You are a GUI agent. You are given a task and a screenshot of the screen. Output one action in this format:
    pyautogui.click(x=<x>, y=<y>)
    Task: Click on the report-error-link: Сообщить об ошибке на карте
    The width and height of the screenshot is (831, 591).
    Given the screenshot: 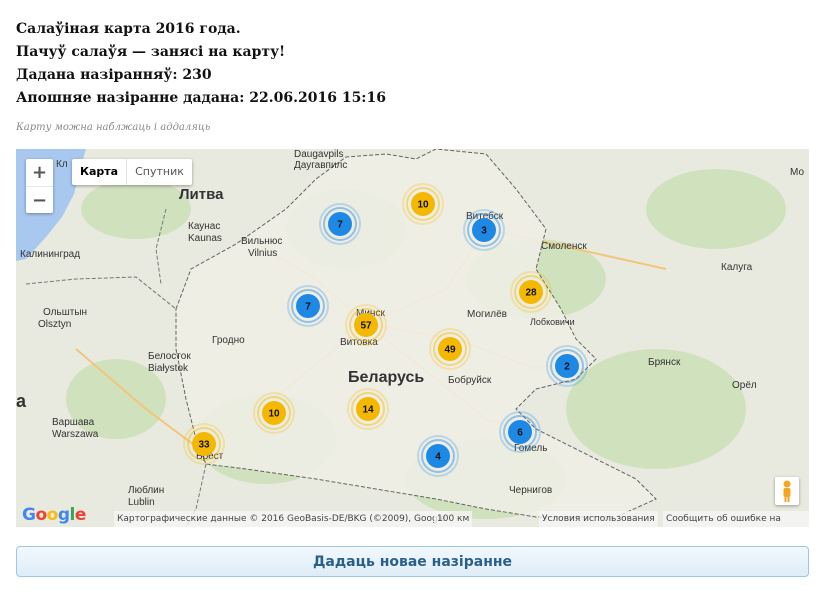 What is the action you would take?
    pyautogui.click(x=736, y=519)
    